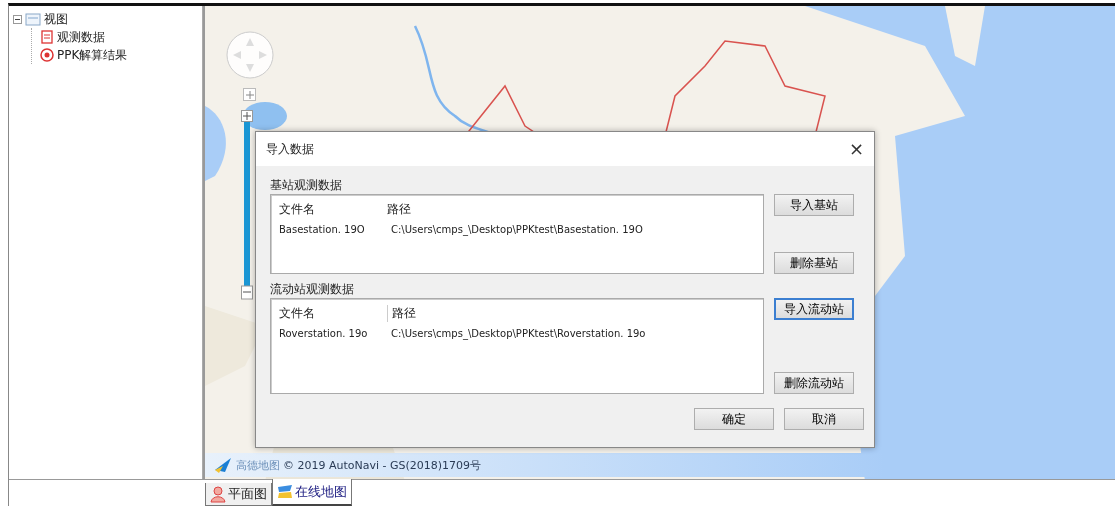  What do you see at coordinates (306, 185) in the screenshot?
I see `group-title: 基站观测数据` at bounding box center [306, 185].